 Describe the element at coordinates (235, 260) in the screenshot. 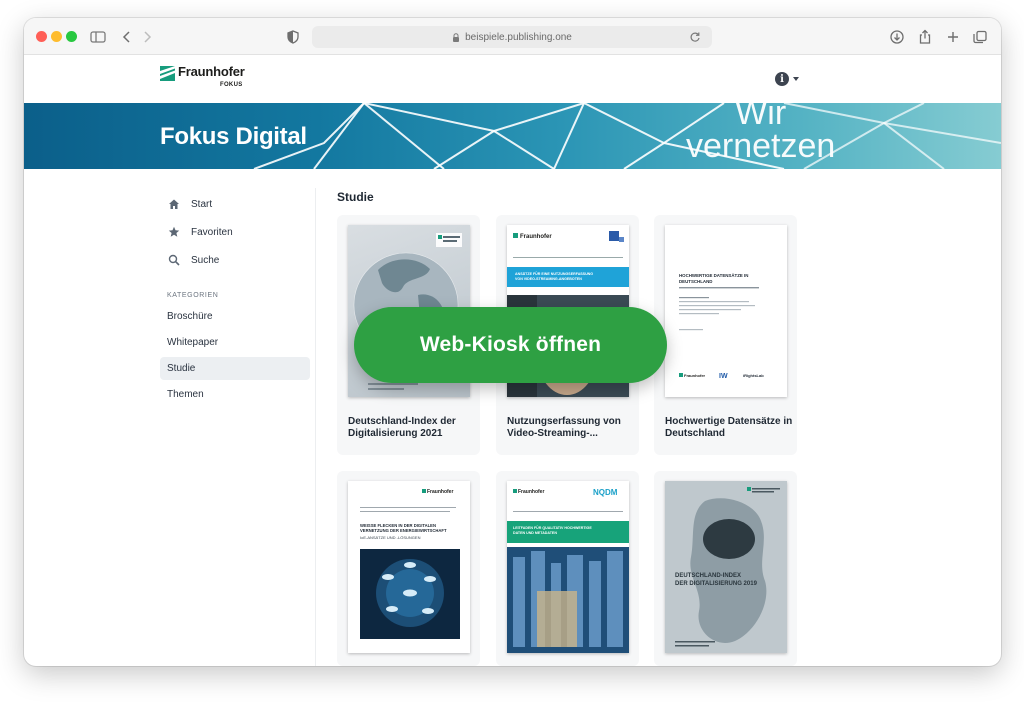

I see `sidebar-item-suche: Suche` at that location.